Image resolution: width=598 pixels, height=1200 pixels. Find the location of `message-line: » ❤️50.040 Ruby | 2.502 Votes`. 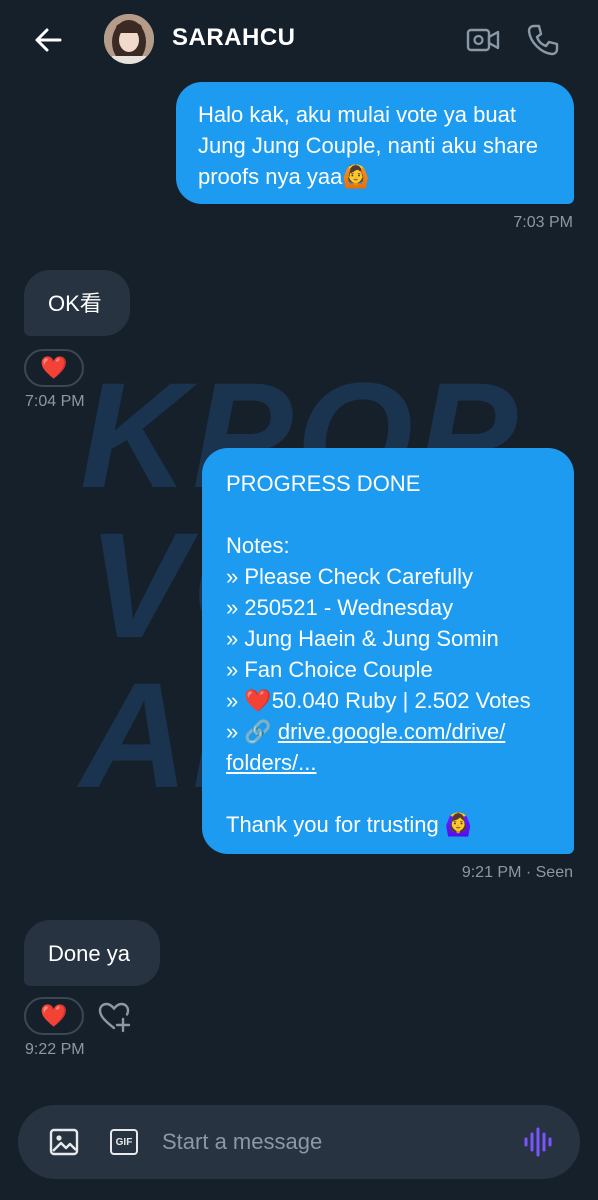

message-line: » ❤️50.040 Ruby | 2.502 Votes is located at coordinates (378, 700).